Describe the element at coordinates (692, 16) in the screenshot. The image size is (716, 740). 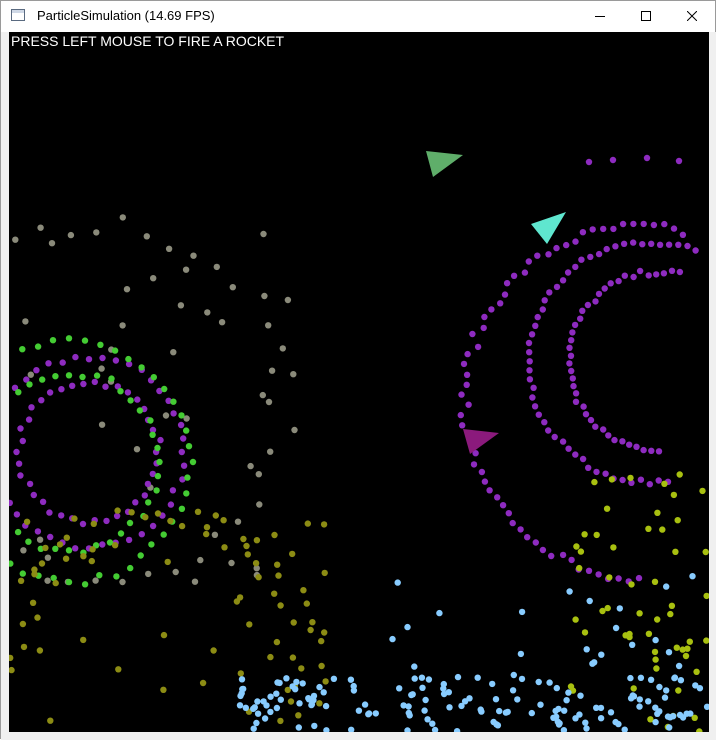
I see `close-button` at that location.